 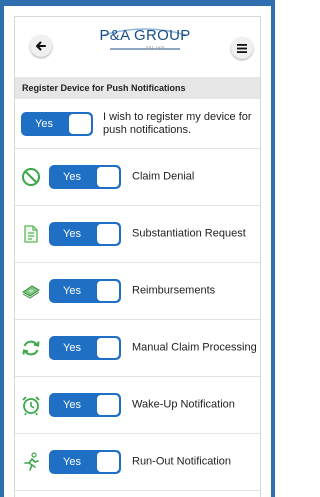 I want to click on wake-up-notification-row: Yes Wake-Up Notification, so click(x=137, y=405).